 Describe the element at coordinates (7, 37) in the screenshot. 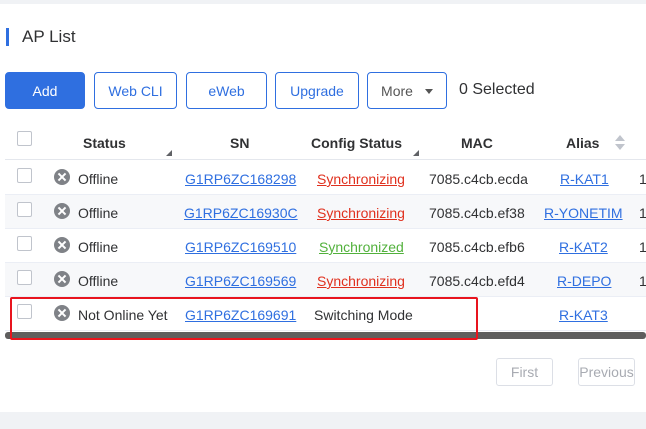

I see `title-accent-bar` at that location.